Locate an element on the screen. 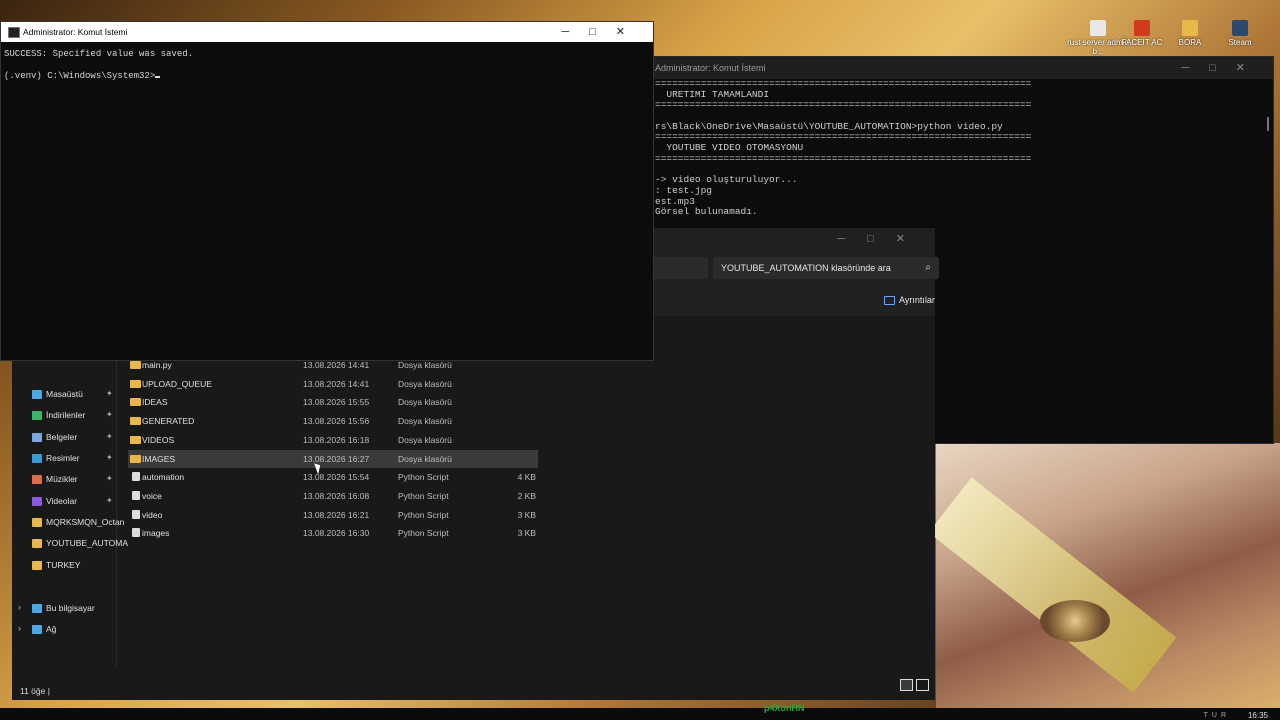  sidebar-item: Masaüstü ✦ is located at coordinates (72, 394).